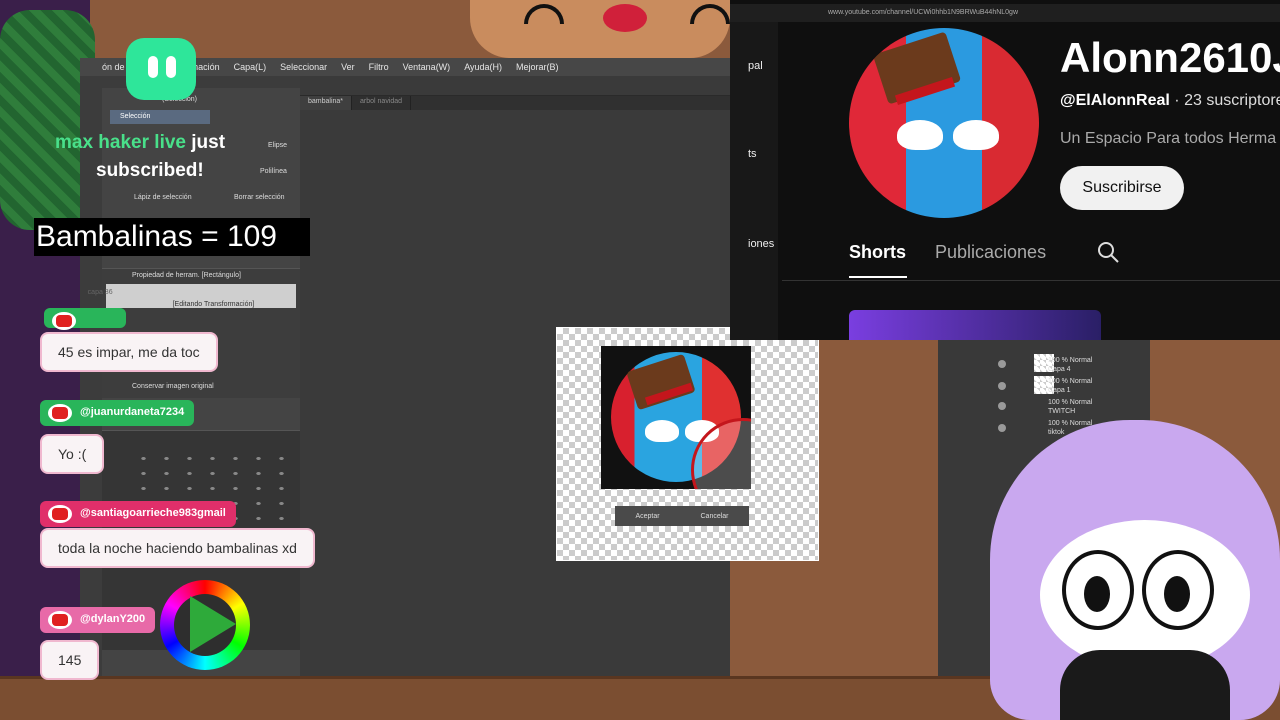 The height and width of the screenshot is (720, 1280). I want to click on subscriber-count: · 23 suscriptore, so click(1227, 100).